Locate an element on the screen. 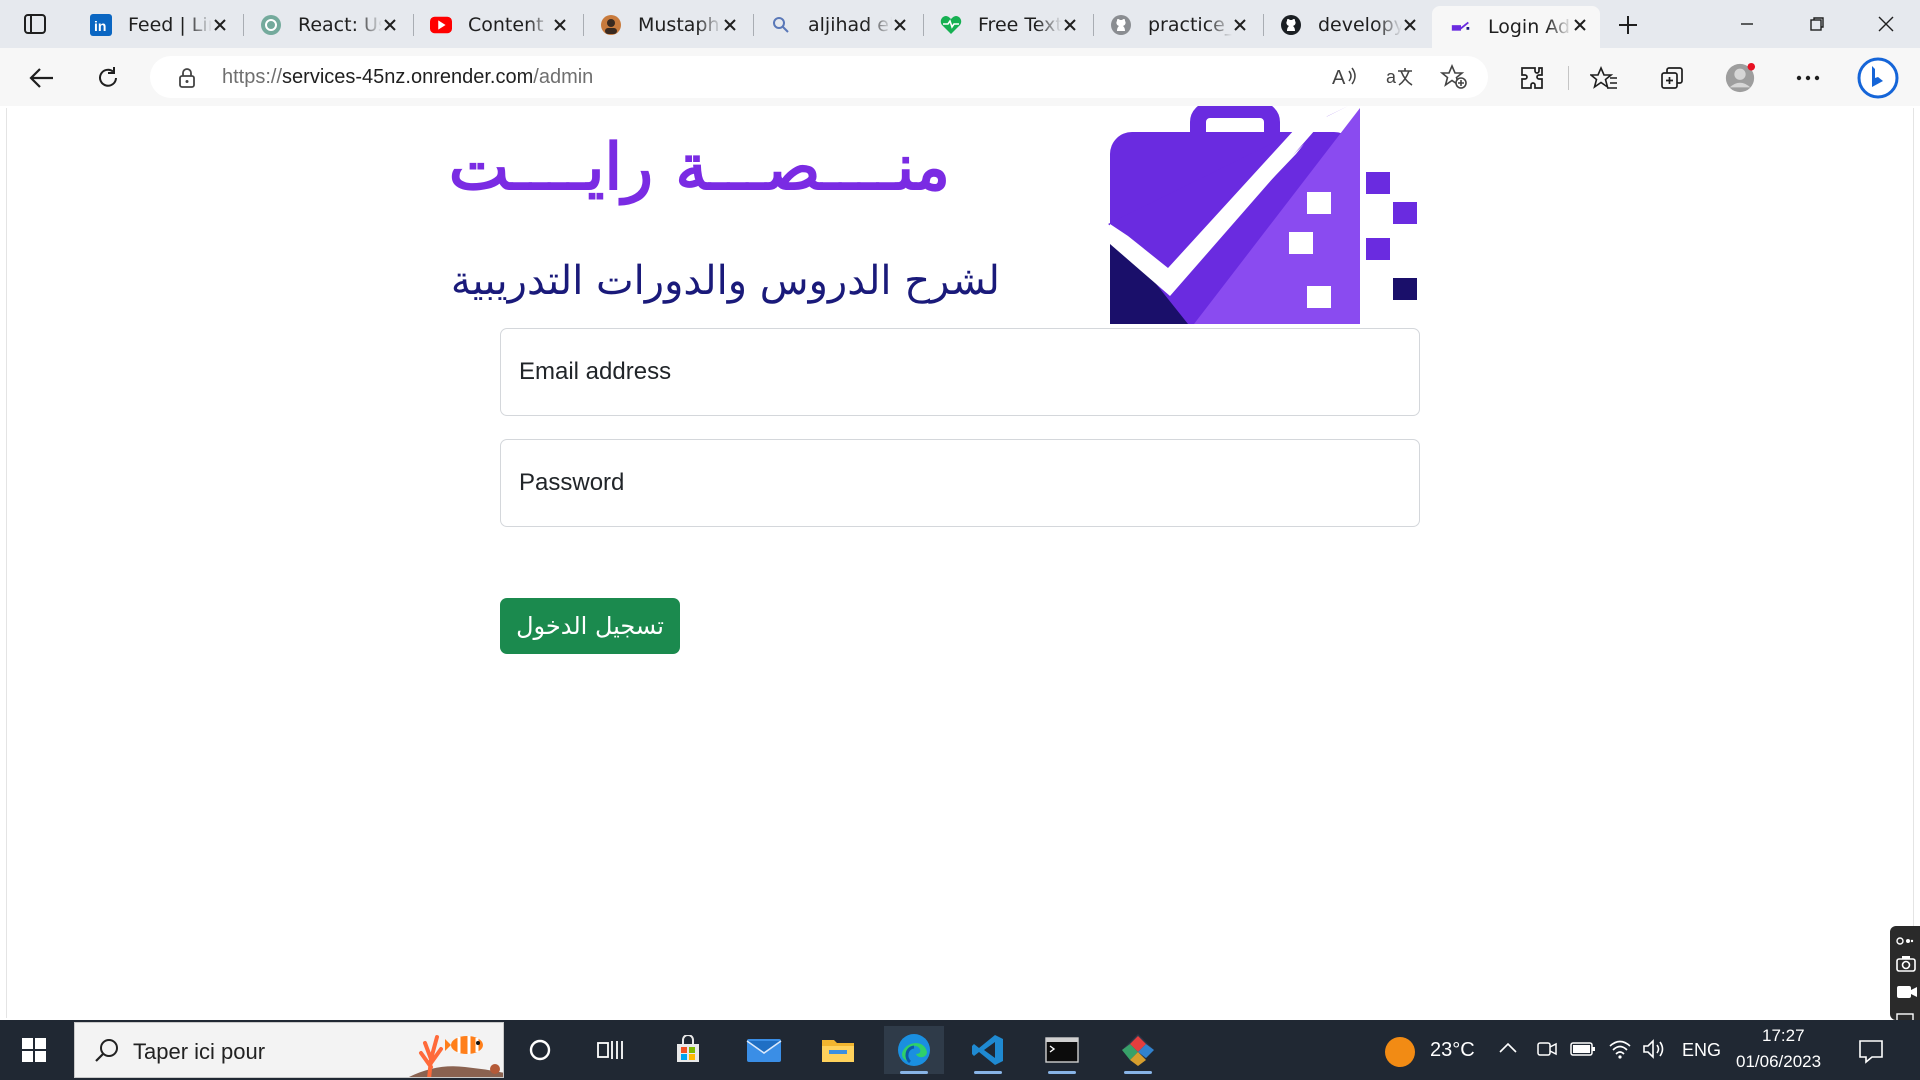 This screenshot has height=1080, width=1920. favorites-icon is located at coordinates (1604, 78).